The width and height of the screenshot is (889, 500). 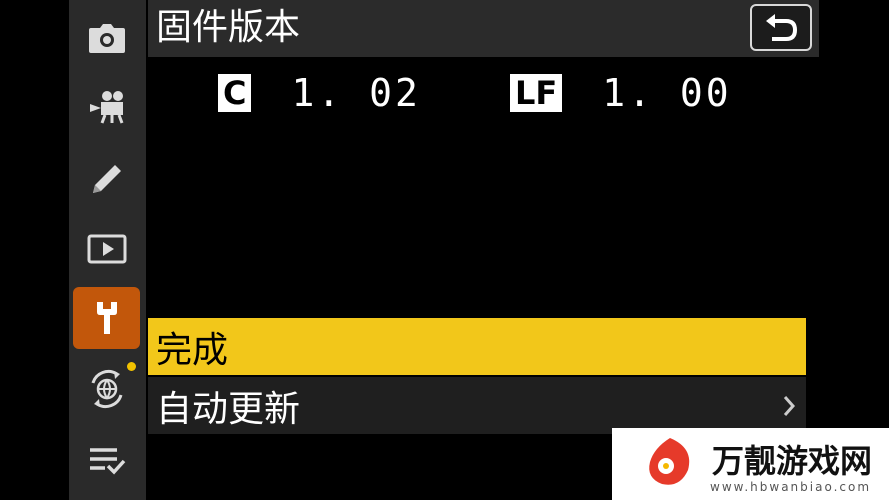 What do you see at coordinates (192, 350) in the screenshot?
I see `menu-item-label: 完成` at bounding box center [192, 350].